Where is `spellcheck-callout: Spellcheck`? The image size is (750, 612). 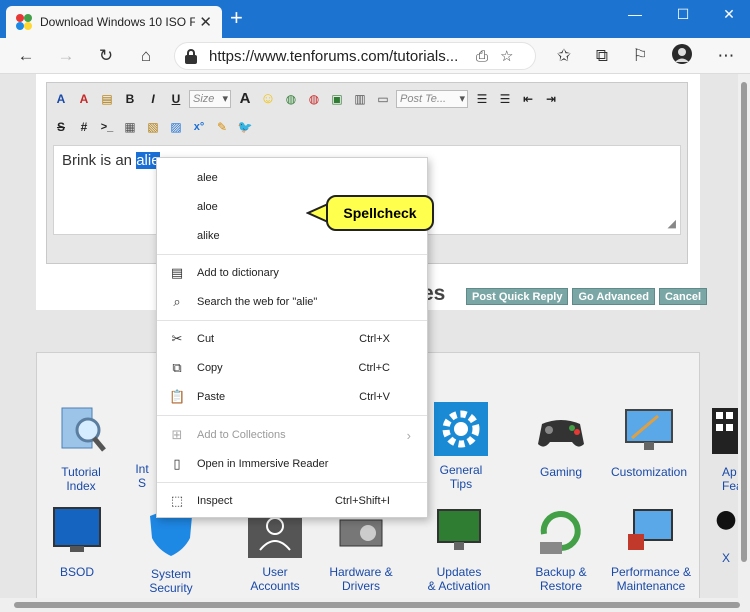 spellcheck-callout: Spellcheck is located at coordinates (380, 213).